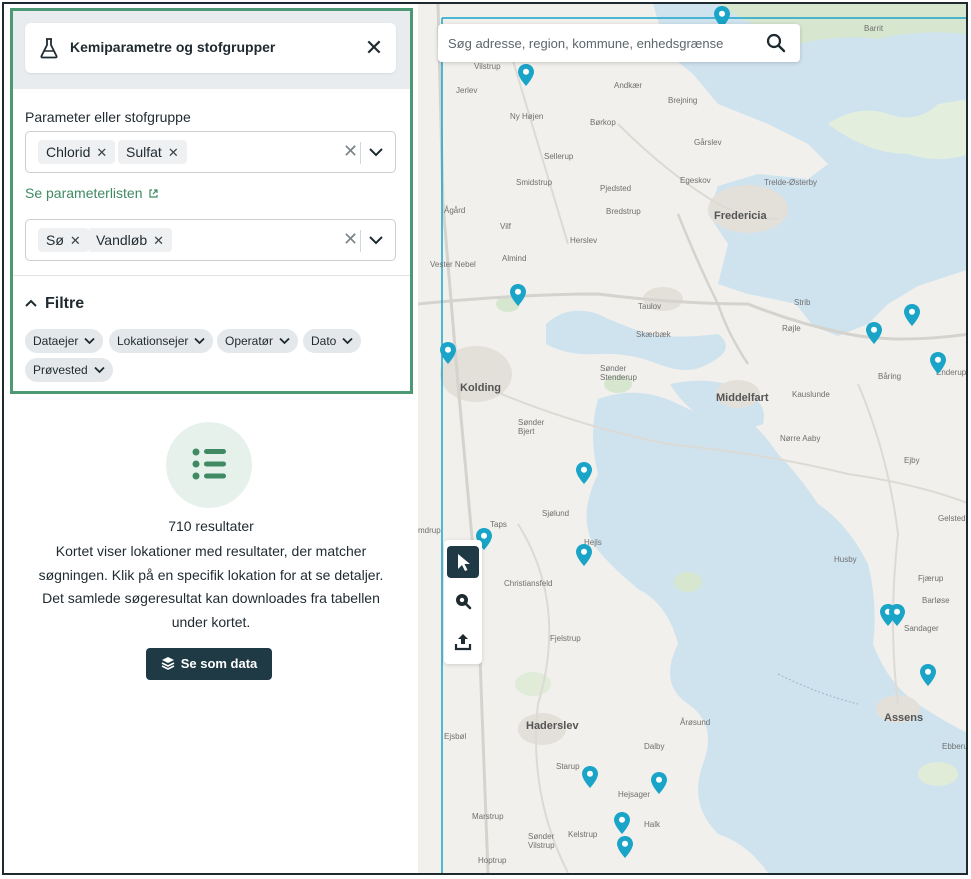 This screenshot has height=879, width=971. I want to click on map-label: Fjelstrup, so click(565, 638).